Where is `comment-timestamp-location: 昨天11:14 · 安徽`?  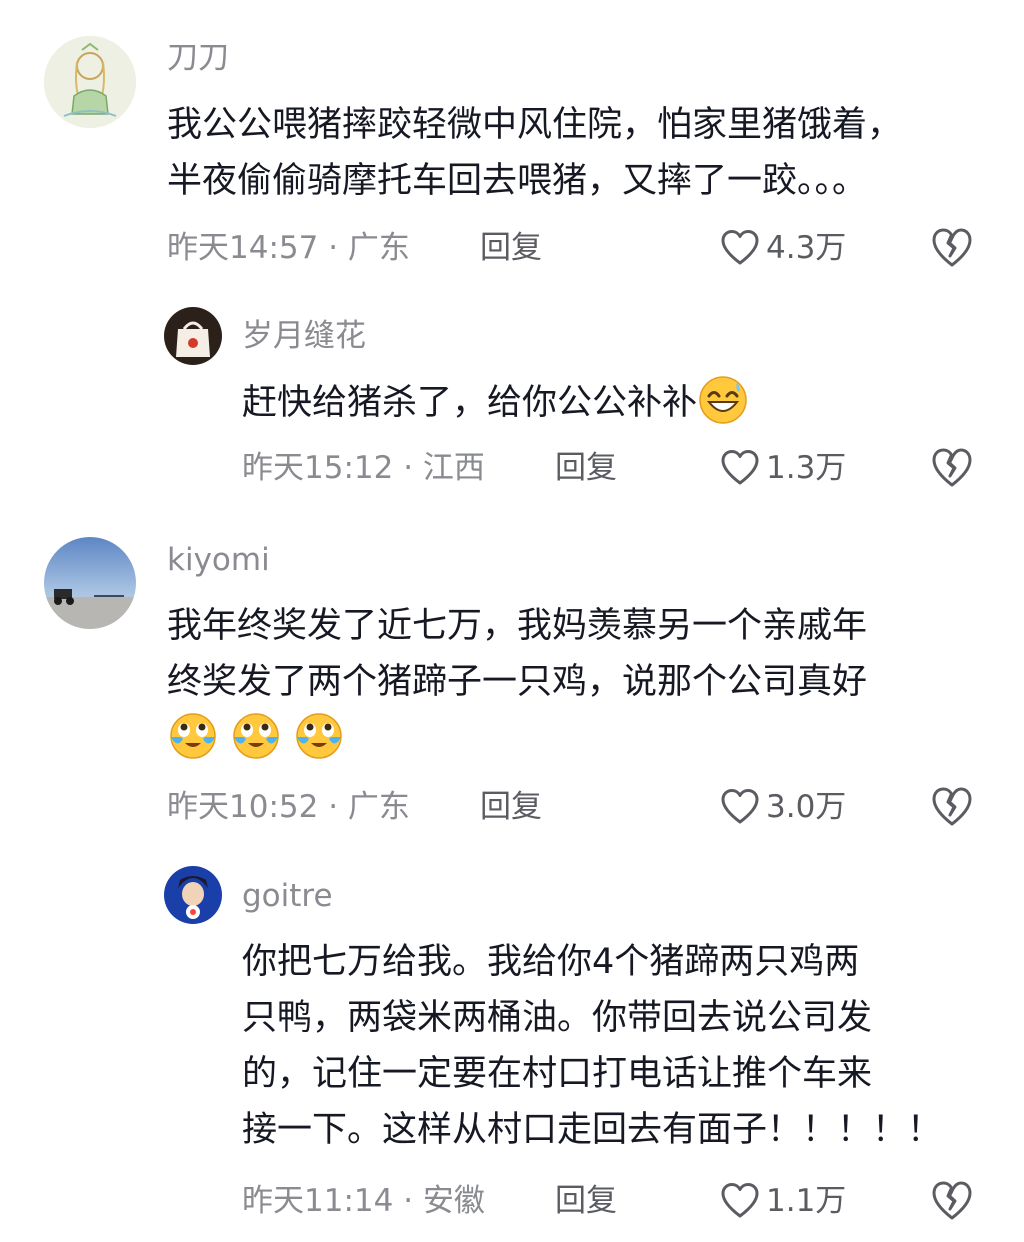
comment-timestamp-location: 昨天11:14 · 安徽 is located at coordinates (363, 1201).